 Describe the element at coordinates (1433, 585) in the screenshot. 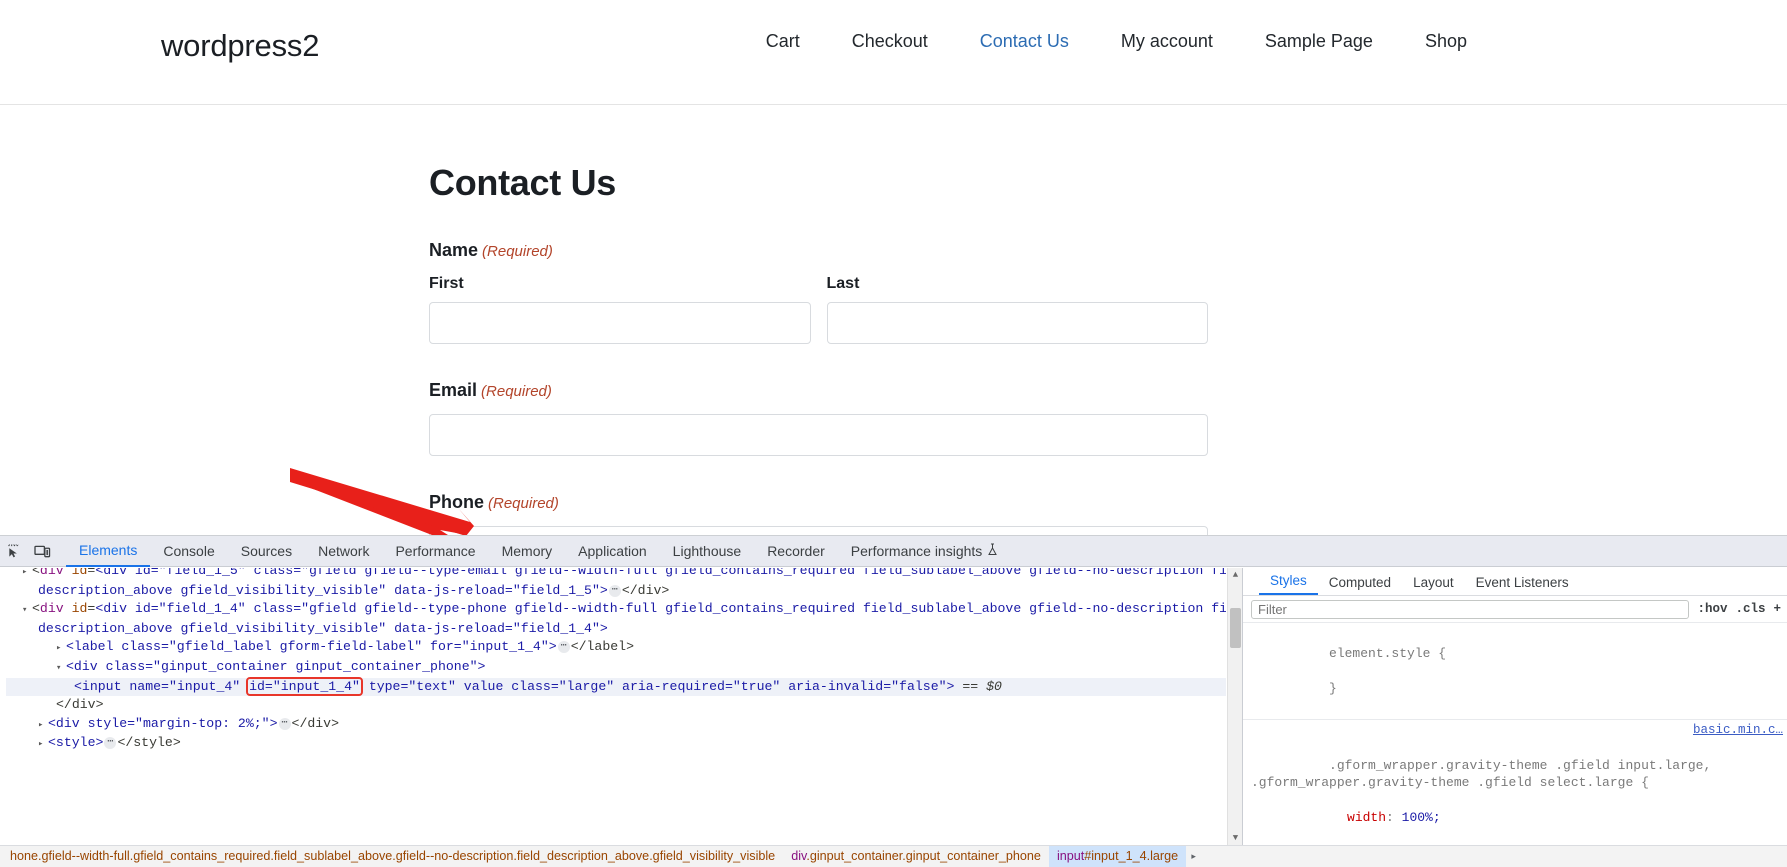

I see `styles-tab-layout: Layout` at that location.